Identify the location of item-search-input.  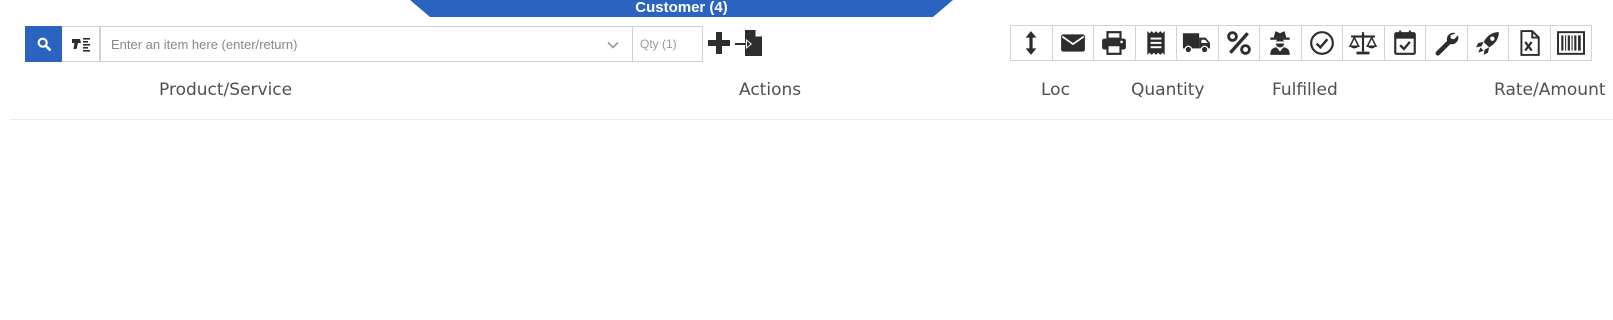
(366, 44).